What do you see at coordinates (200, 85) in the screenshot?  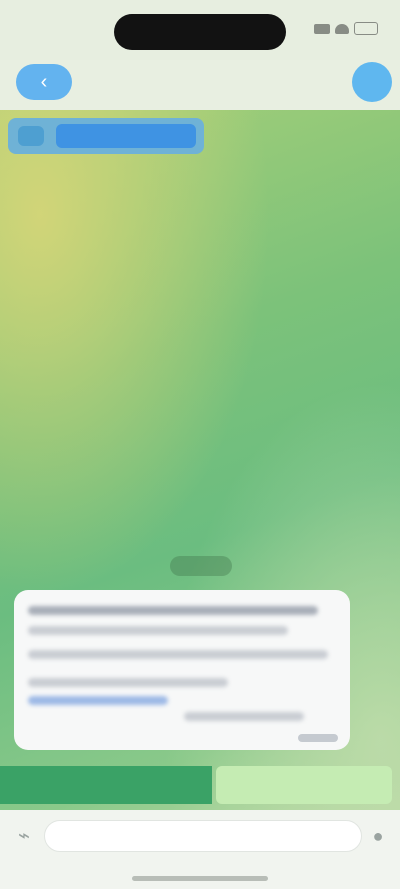 I see `chat-header: ‹` at bounding box center [200, 85].